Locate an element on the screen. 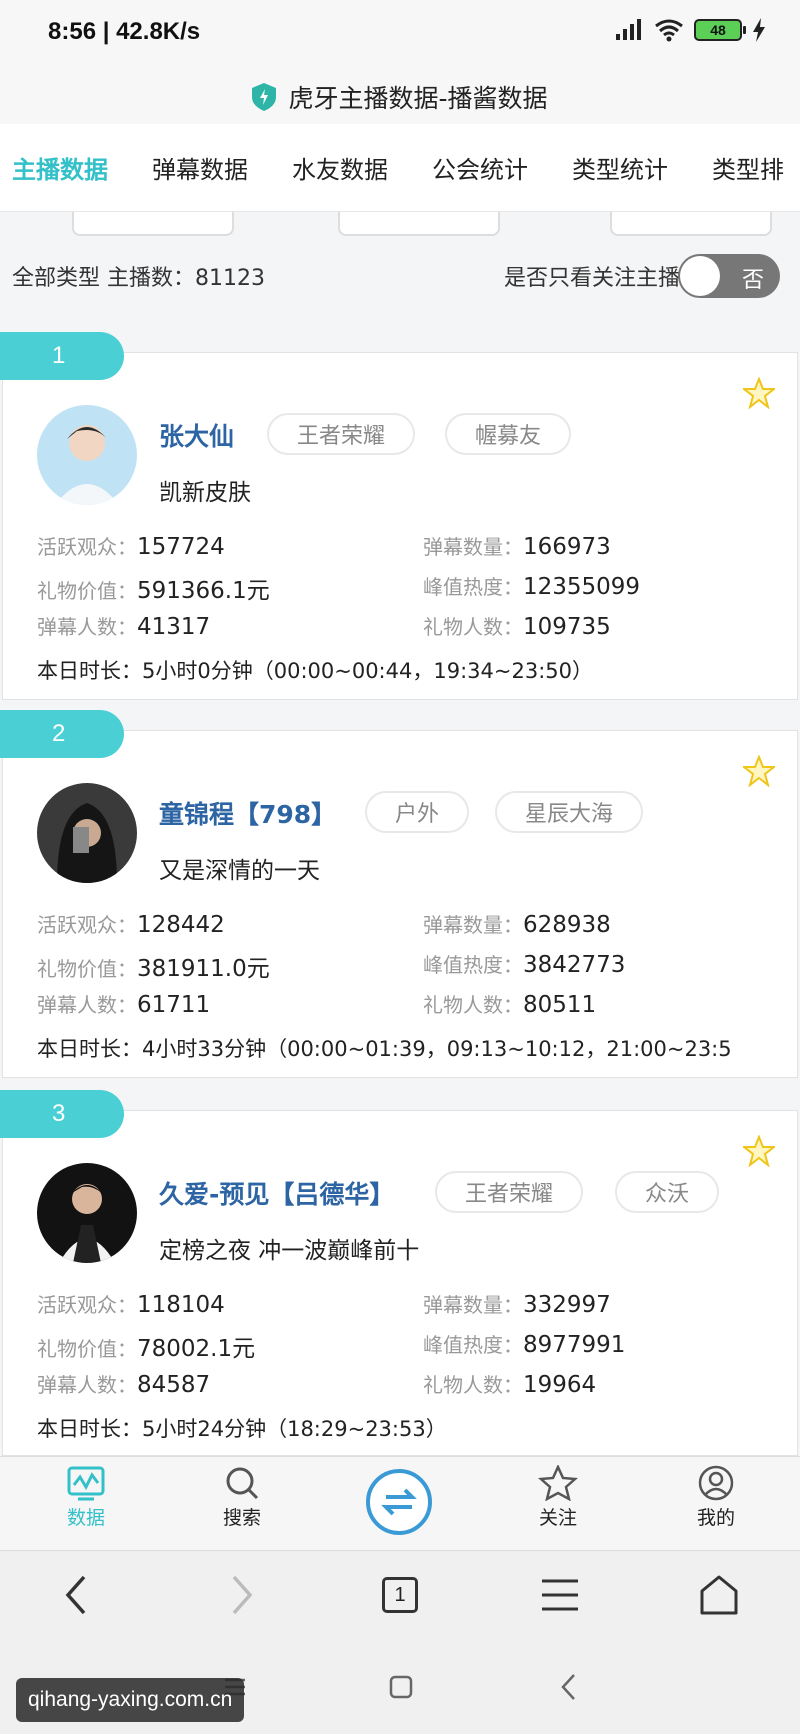  stat-danmaku-users: 弹幕人数：41317 is located at coordinates (124, 627).